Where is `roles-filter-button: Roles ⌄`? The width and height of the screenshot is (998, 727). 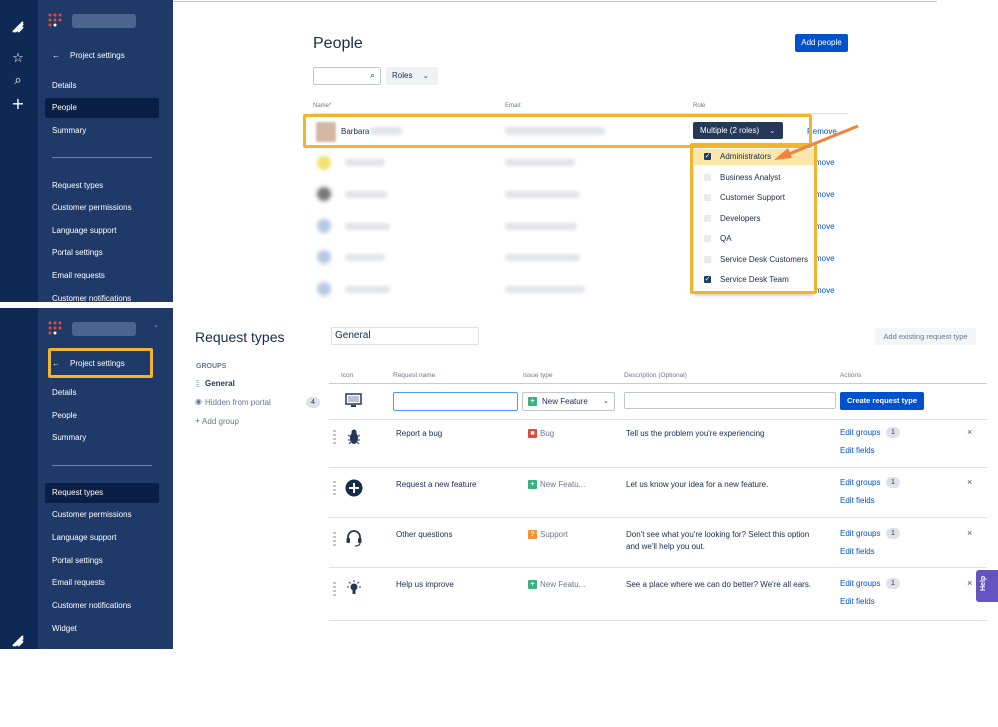 roles-filter-button: Roles ⌄ is located at coordinates (412, 76).